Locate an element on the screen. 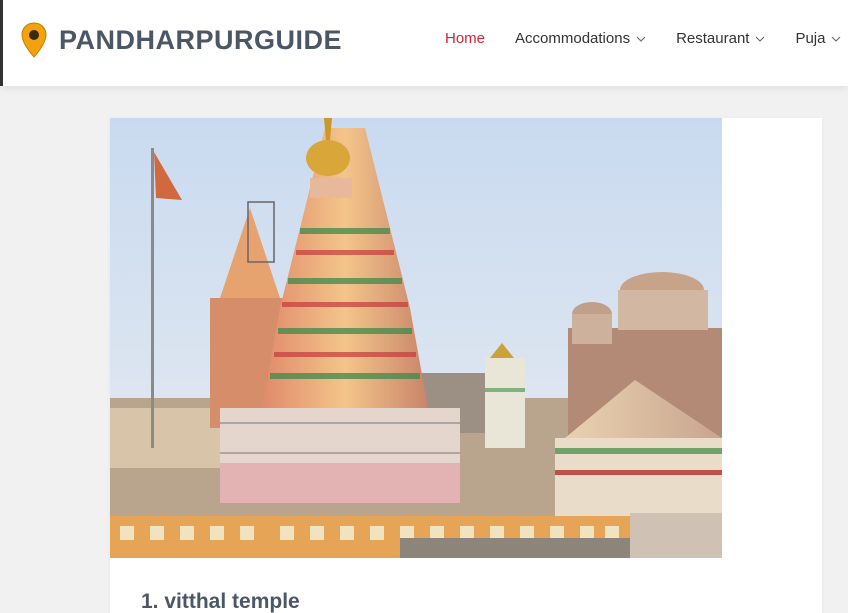 The width and height of the screenshot is (848, 613). nav-item-puja: Puja is located at coordinates (818, 38).